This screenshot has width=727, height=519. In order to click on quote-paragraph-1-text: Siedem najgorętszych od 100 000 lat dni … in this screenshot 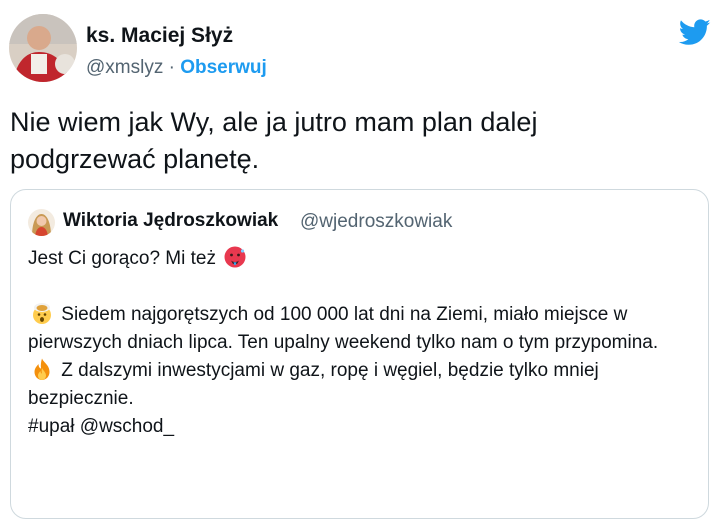, I will do `click(343, 328)`.